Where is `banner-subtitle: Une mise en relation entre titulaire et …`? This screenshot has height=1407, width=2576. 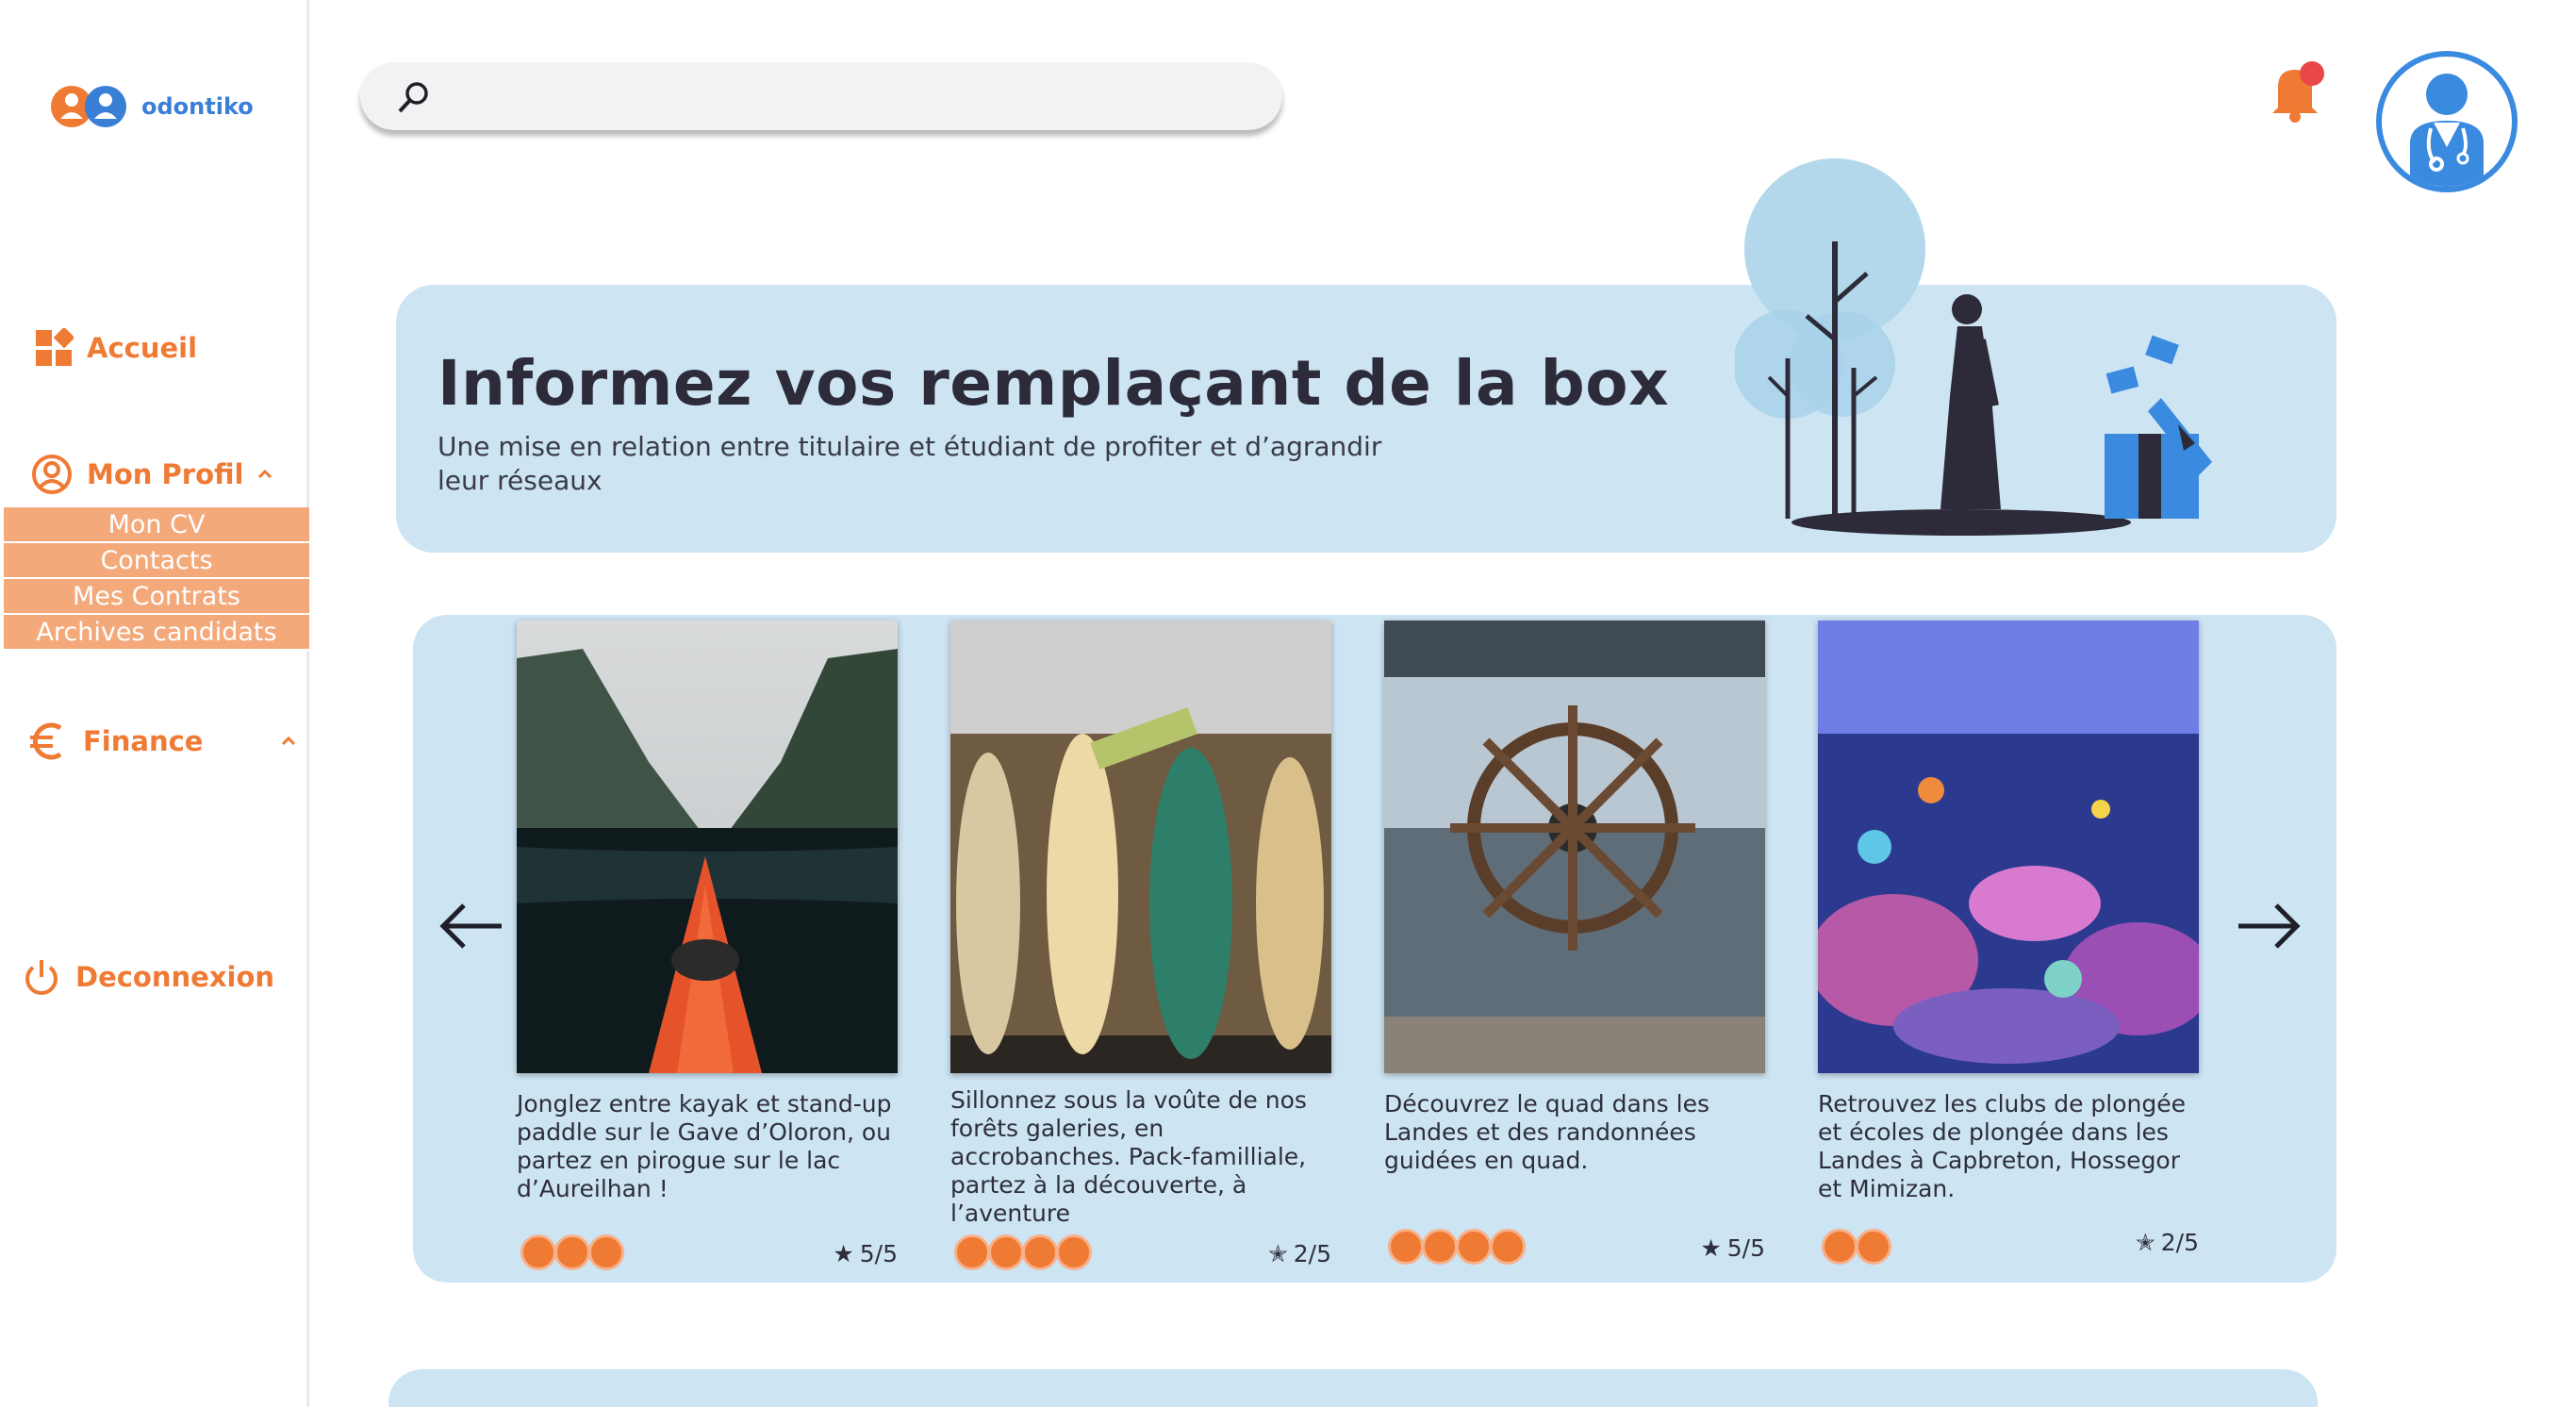
banner-subtitle: Une mise en relation entre titulaire et … is located at coordinates (910, 463).